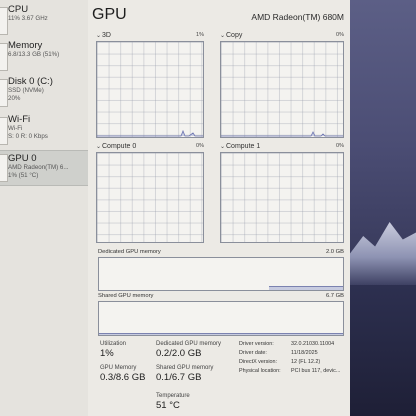 This screenshot has height=416, width=416. What do you see at coordinates (306, 288) in the screenshot?
I see `dedicated-memory-fill` at bounding box center [306, 288].